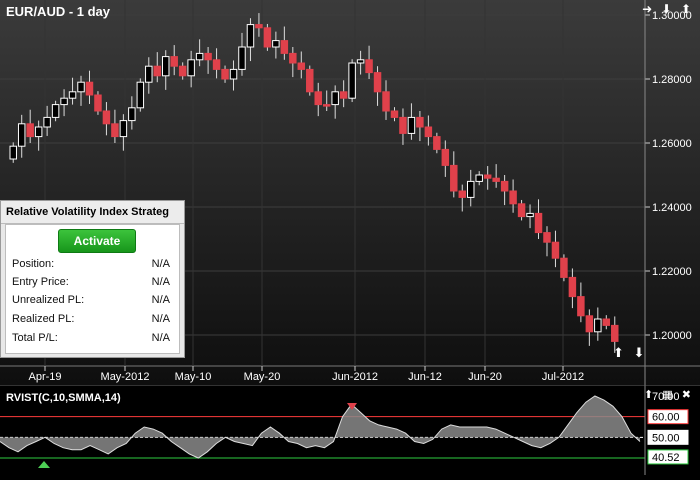 The width and height of the screenshot is (700, 480). What do you see at coordinates (648, 9) in the screenshot?
I see `arrow-right-icon: ➜` at bounding box center [648, 9].